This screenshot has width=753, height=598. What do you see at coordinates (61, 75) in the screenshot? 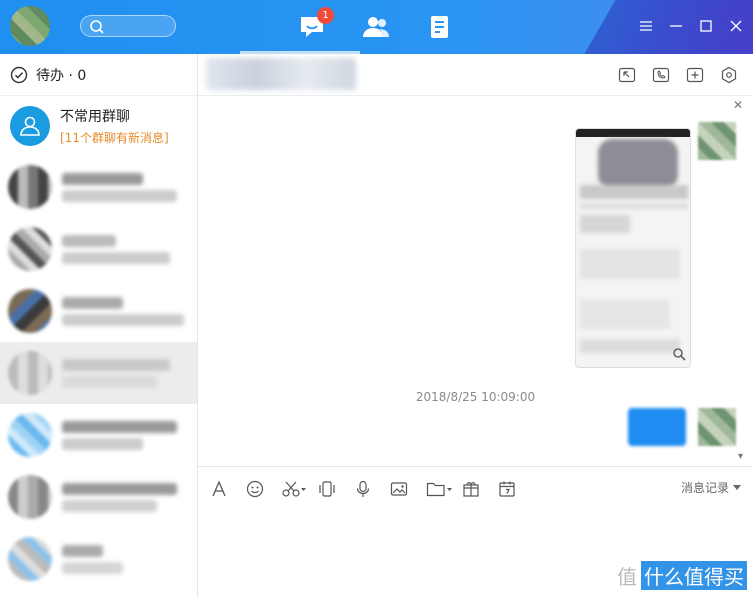
I see `todo-label: 待办 · 0` at bounding box center [61, 75].